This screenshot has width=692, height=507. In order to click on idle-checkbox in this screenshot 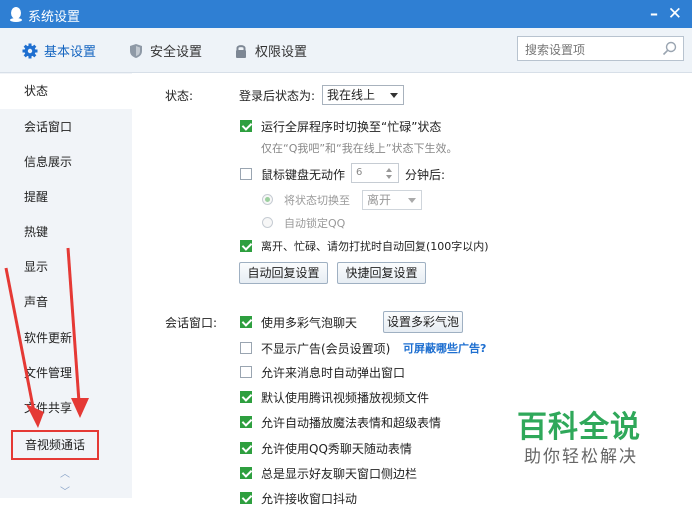, I will do `click(246, 174)`.